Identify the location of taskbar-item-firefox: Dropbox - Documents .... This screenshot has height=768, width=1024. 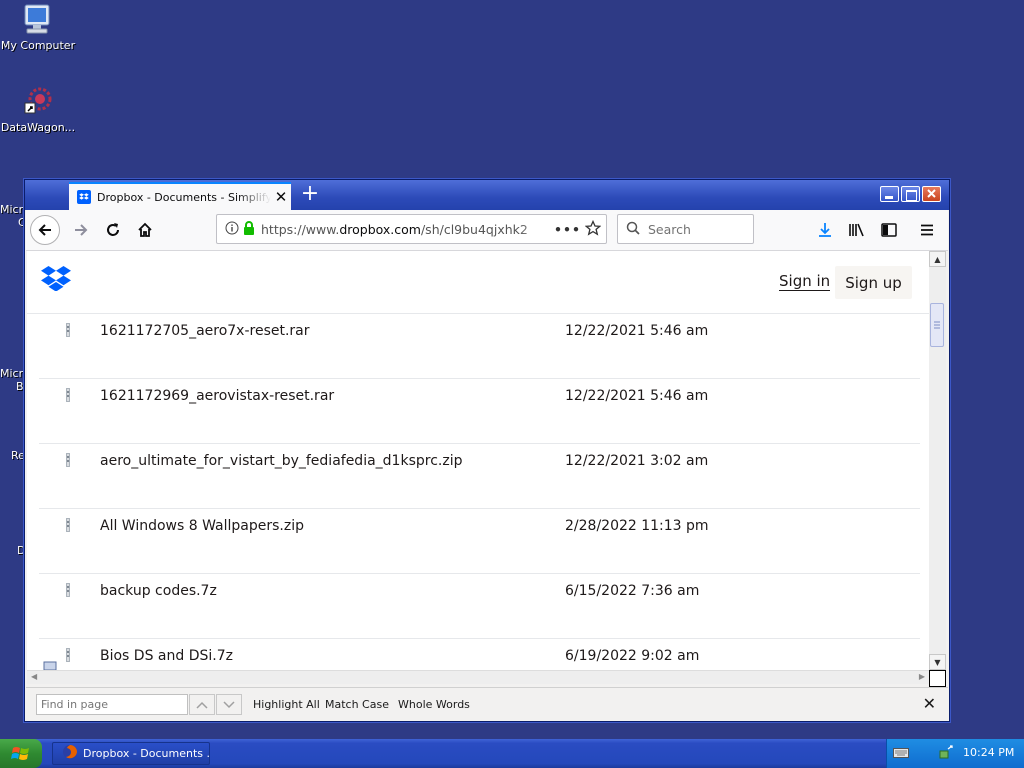
(131, 753).